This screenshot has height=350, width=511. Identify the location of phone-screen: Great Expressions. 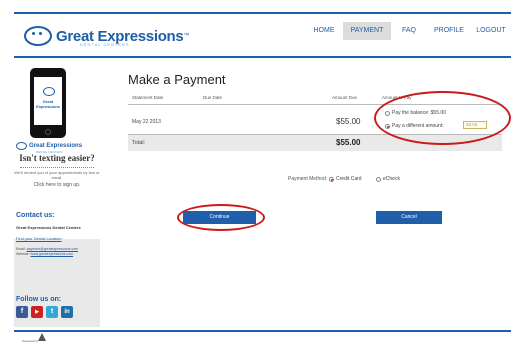
(48, 101).